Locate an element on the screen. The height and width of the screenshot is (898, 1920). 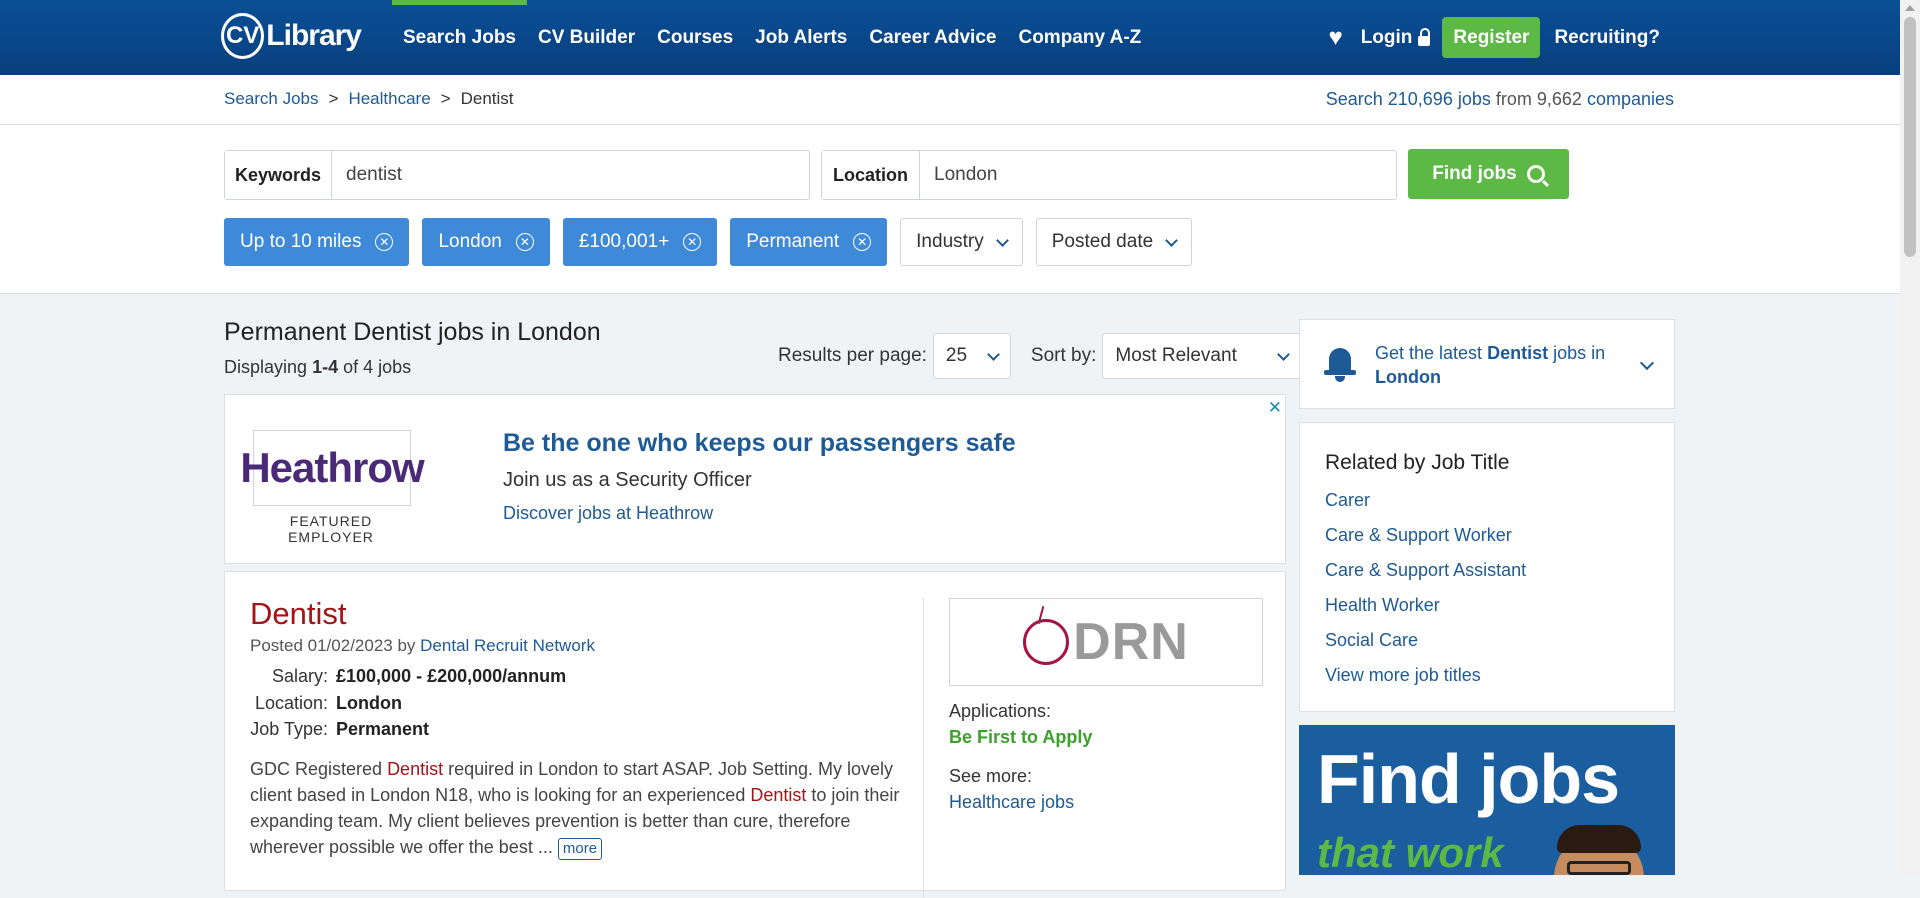
register-button: Register is located at coordinates (1491, 37).